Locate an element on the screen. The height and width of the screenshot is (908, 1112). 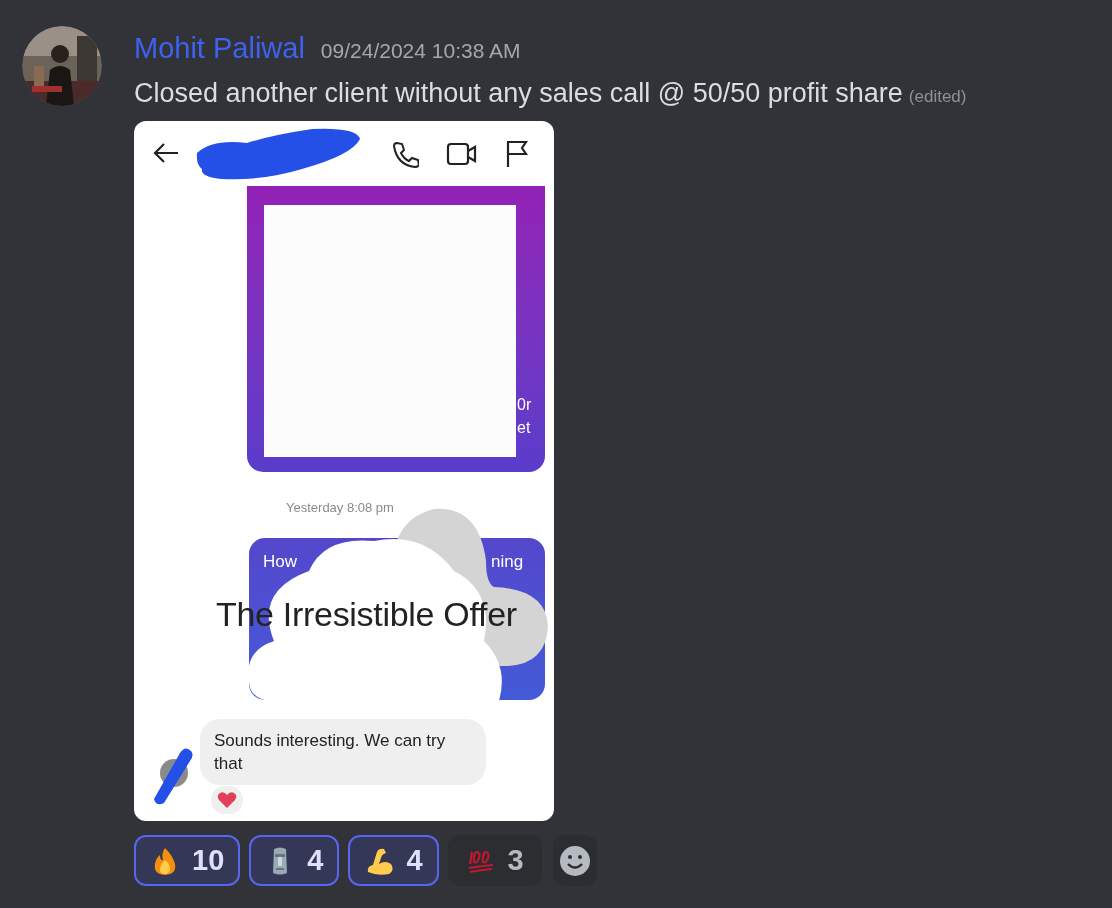
message-text: Closed another client without any sales call @ 50/50 profit share is located at coordinates (518, 93).